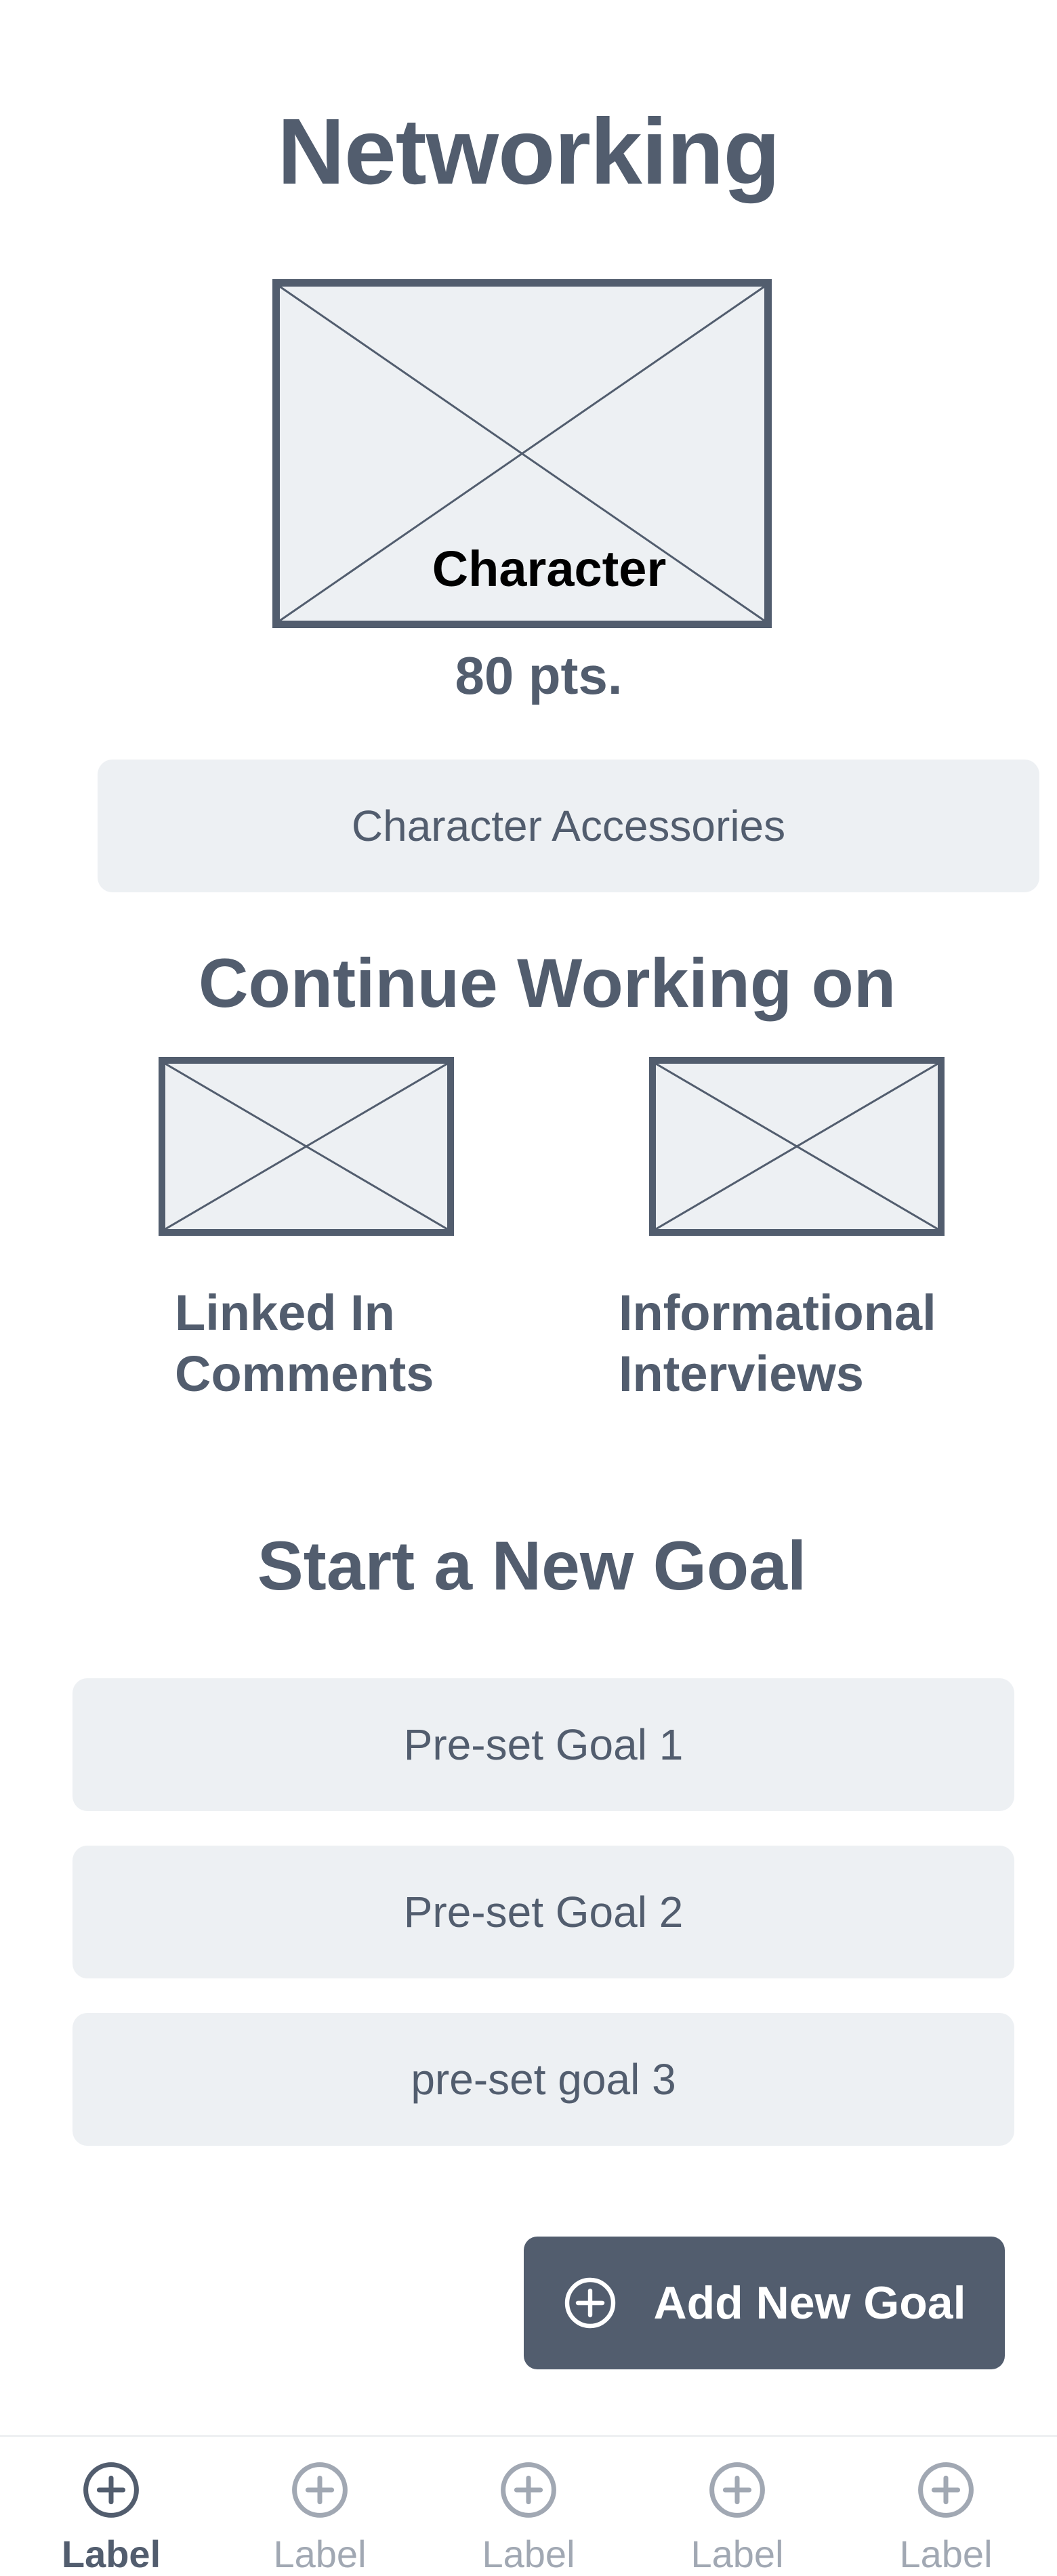 The image size is (1057, 2576). Describe the element at coordinates (543, 1912) in the screenshot. I see `preset-goal-2-button: Pre-set Goal 2` at that location.